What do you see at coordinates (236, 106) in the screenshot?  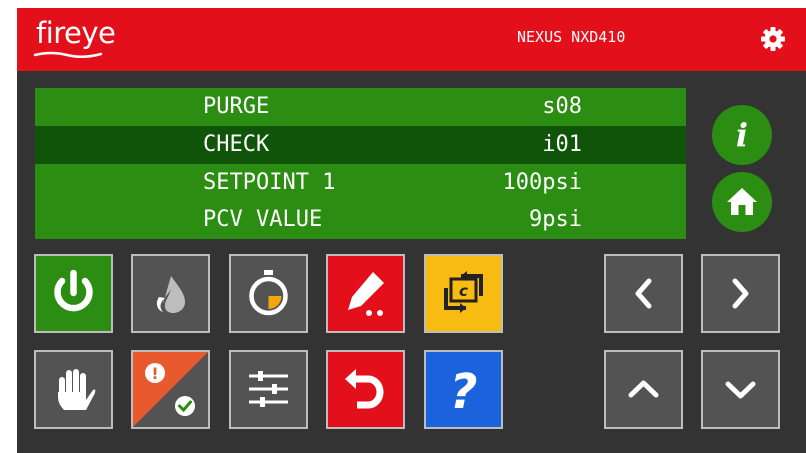 I see `lcd-label: PURGE` at bounding box center [236, 106].